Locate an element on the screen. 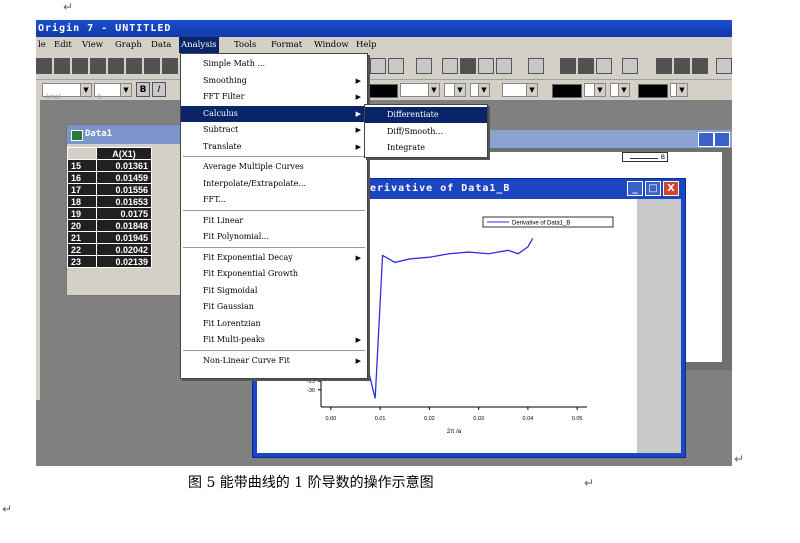  column-header: A(X1) is located at coordinates (124, 153).